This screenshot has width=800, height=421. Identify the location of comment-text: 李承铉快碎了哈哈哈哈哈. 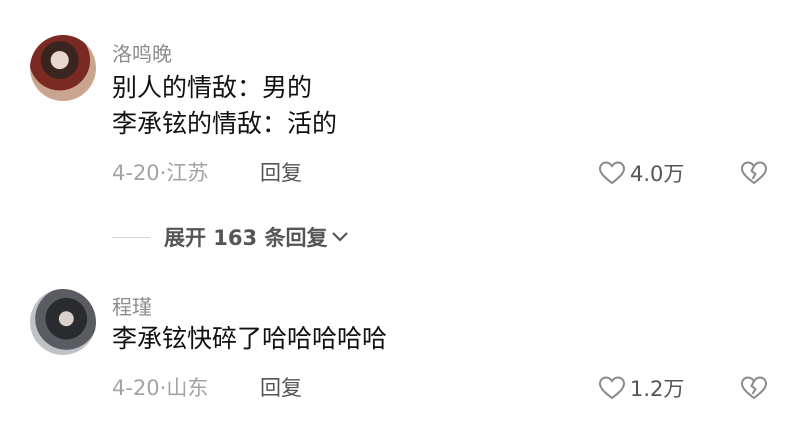
(249, 339).